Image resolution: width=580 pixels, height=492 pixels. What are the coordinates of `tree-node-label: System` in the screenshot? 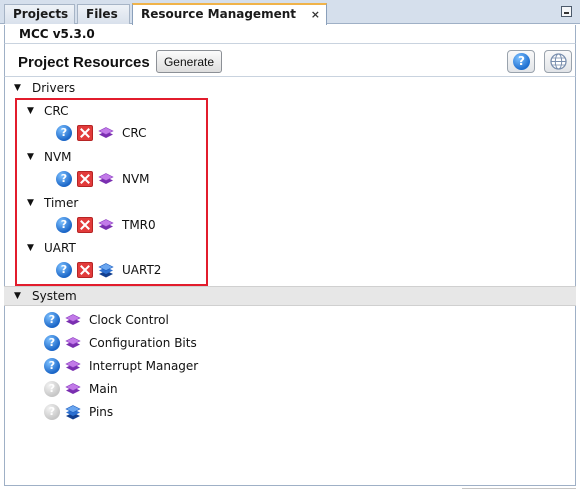 It's located at (54, 296).